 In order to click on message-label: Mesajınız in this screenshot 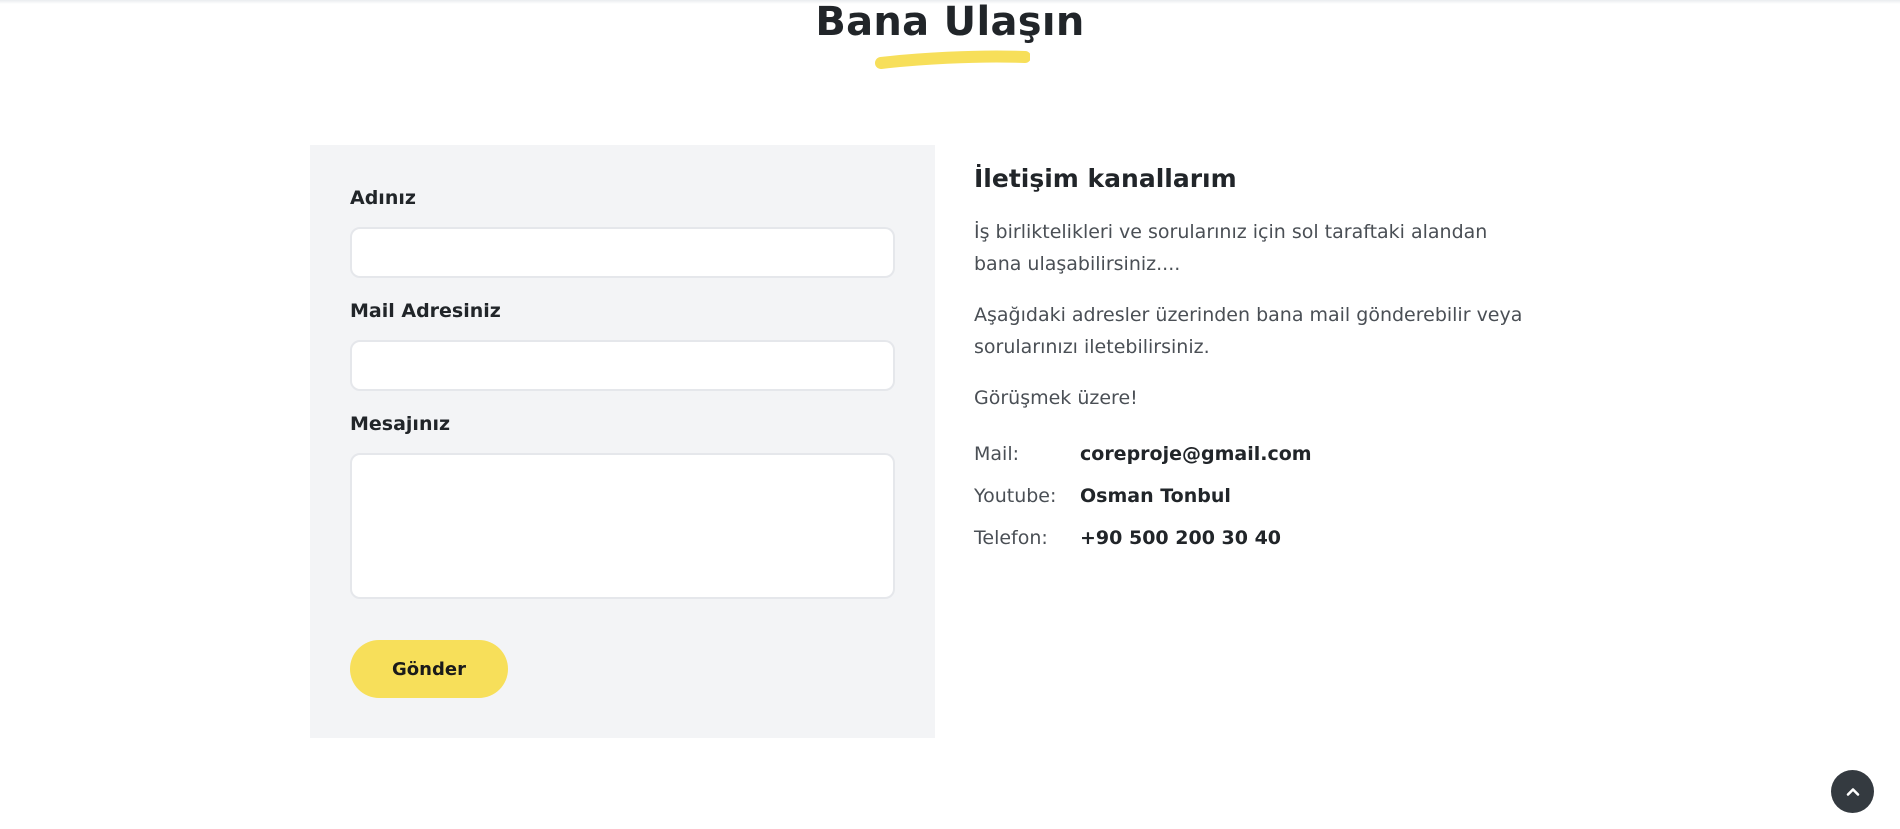, I will do `click(400, 424)`.